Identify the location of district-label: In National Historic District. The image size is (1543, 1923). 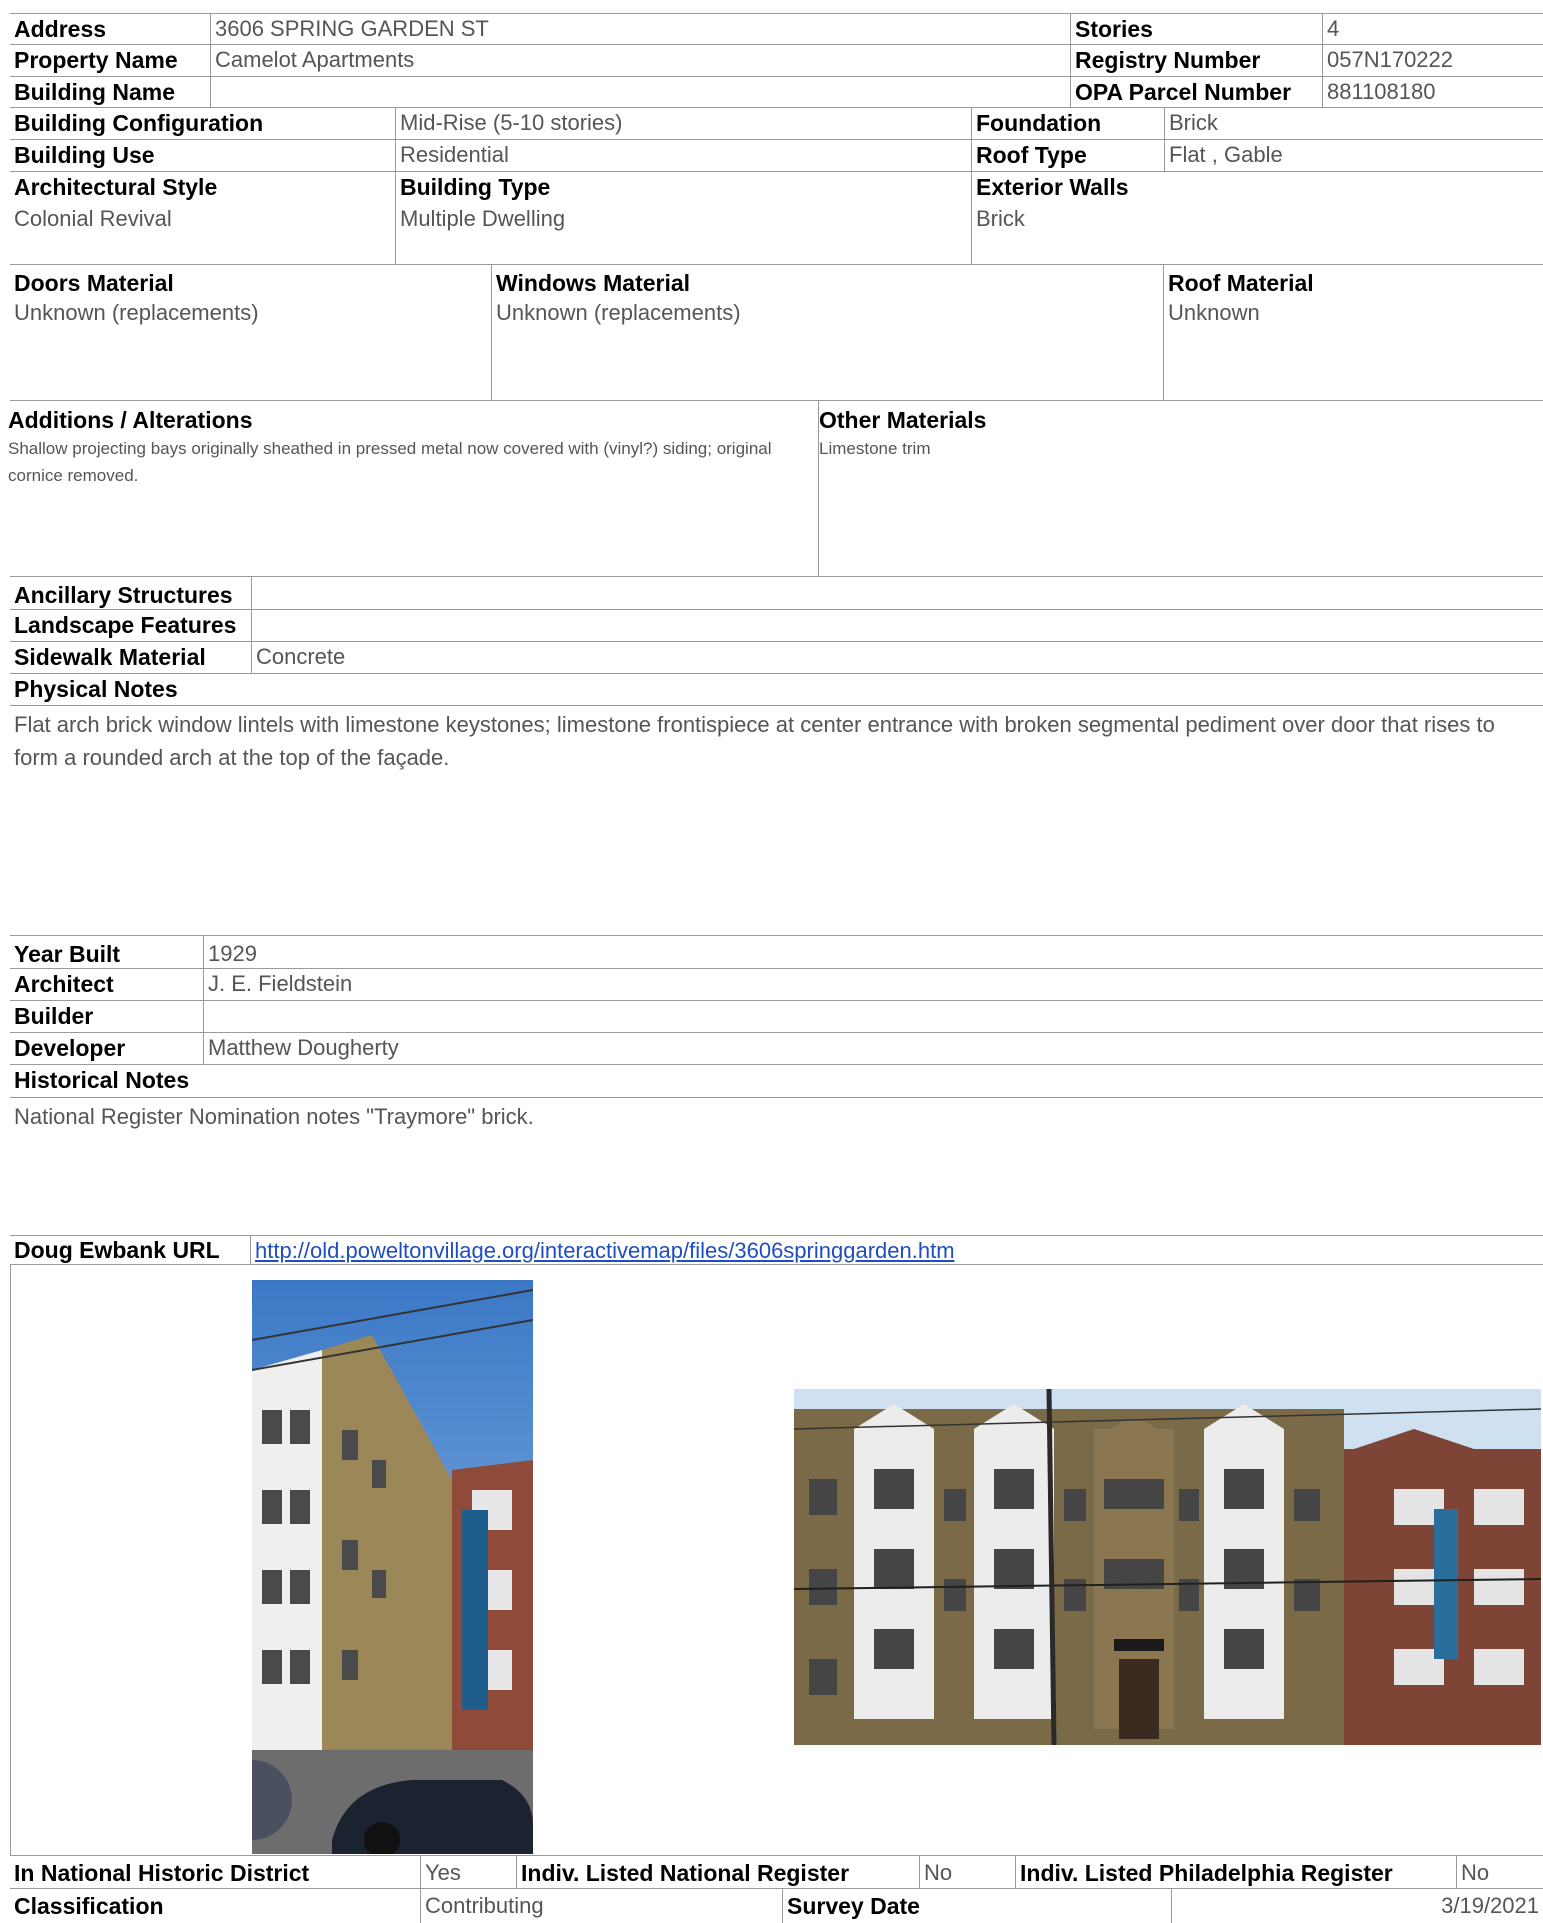
(162, 1873).